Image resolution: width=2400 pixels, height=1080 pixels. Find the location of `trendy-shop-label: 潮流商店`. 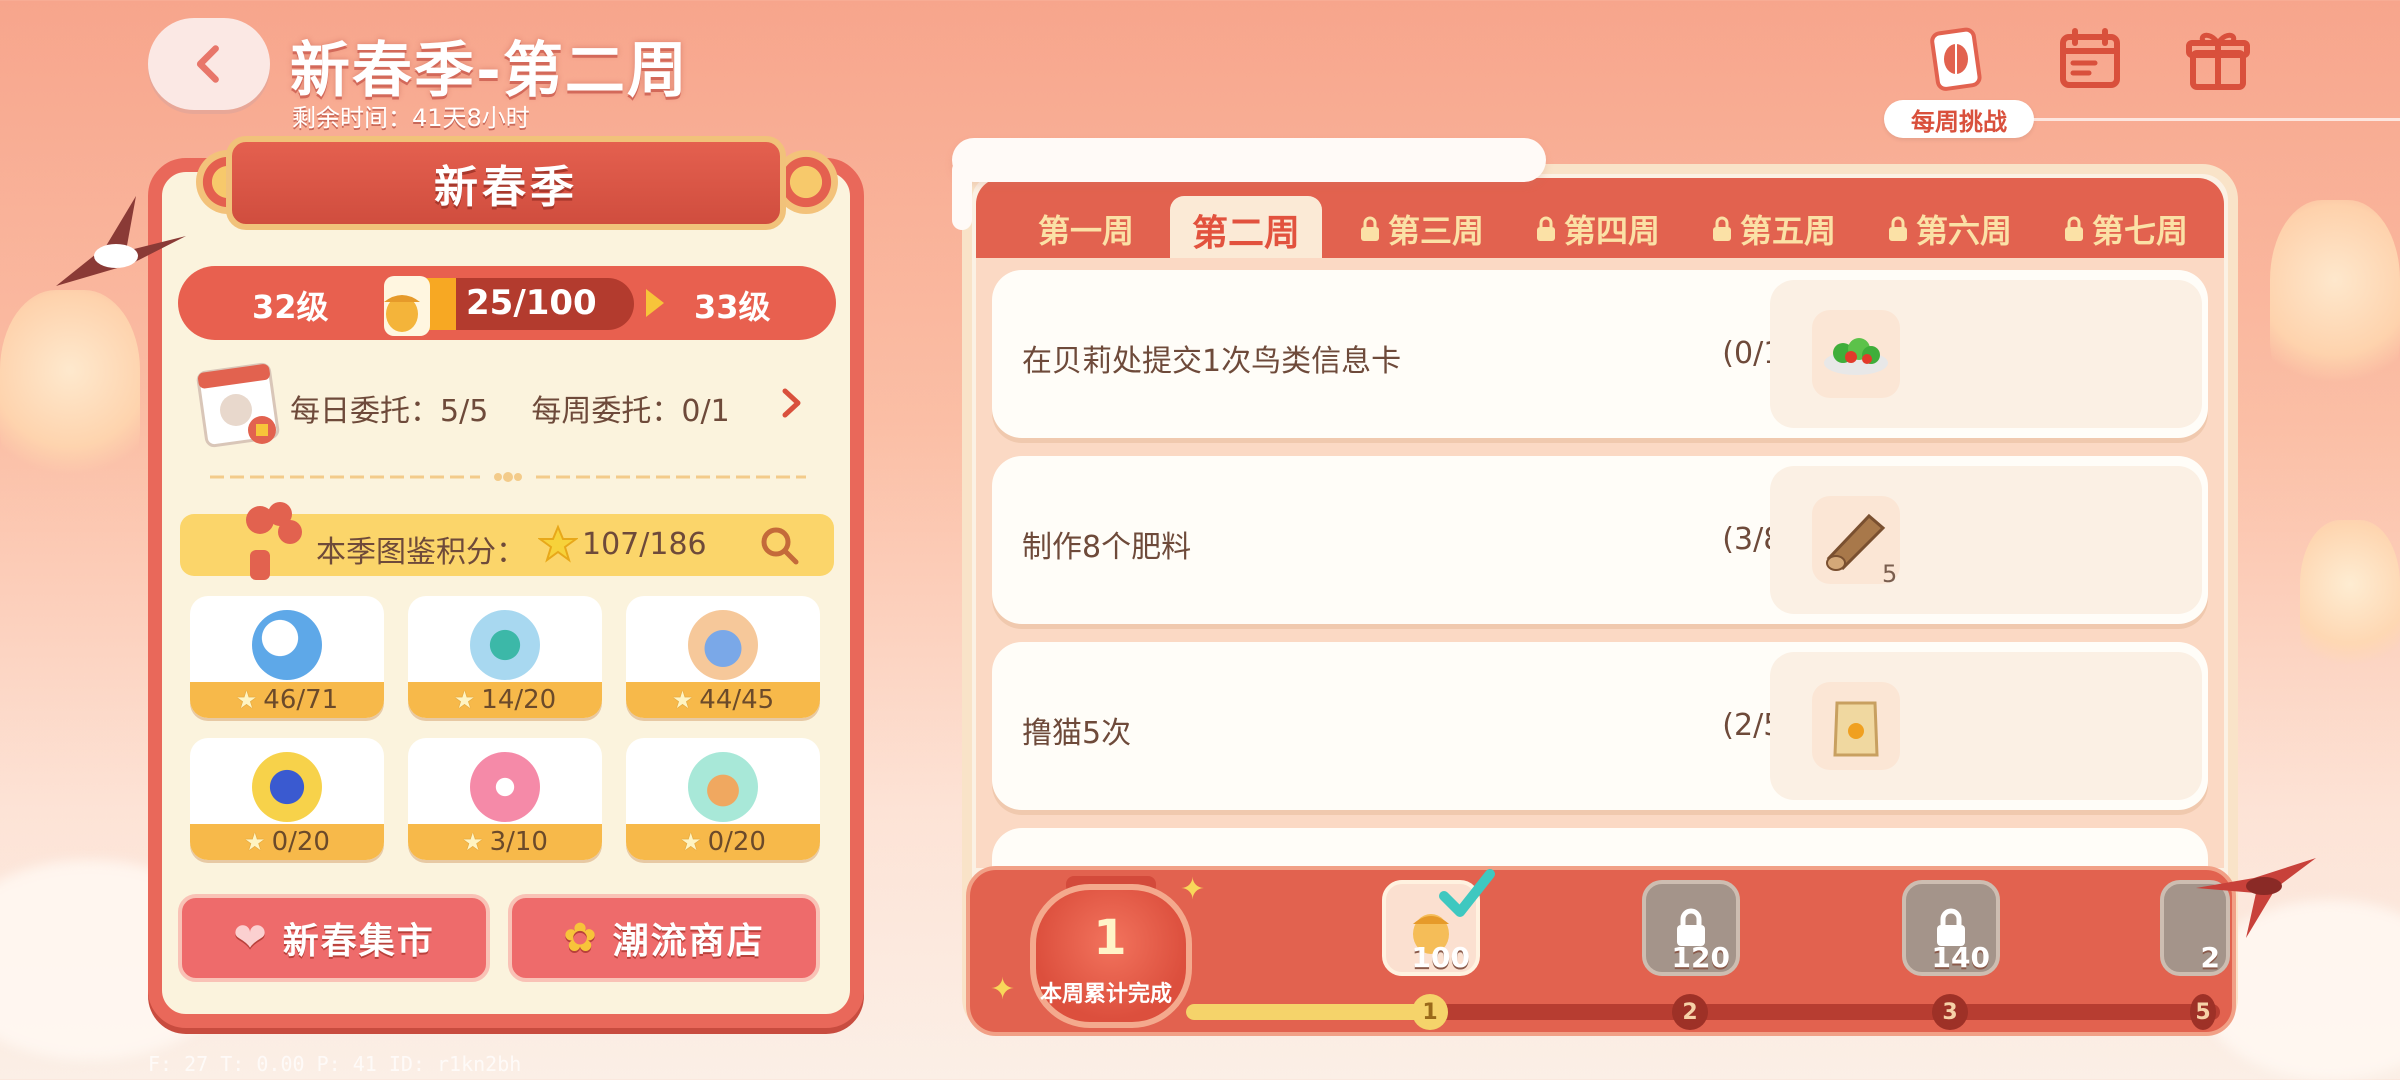

trendy-shop-label: 潮流商店 is located at coordinates (688, 941).